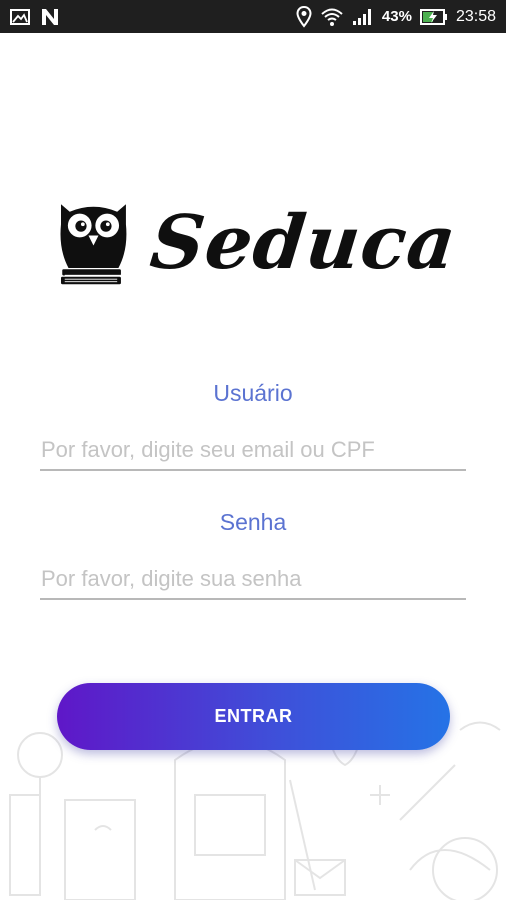  Describe the element at coordinates (35, 17) in the screenshot. I see `status-left` at that location.